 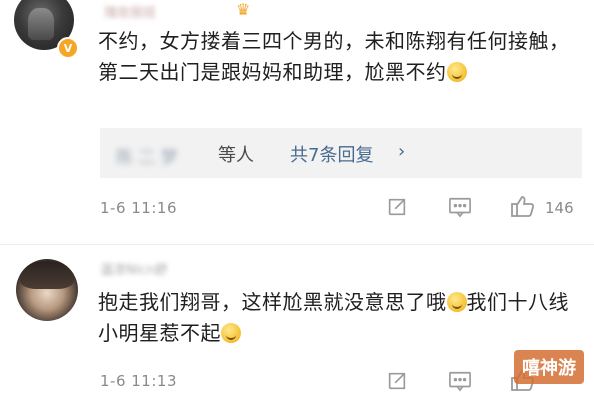 I want to click on crown-icon: ♛, so click(x=243, y=9).